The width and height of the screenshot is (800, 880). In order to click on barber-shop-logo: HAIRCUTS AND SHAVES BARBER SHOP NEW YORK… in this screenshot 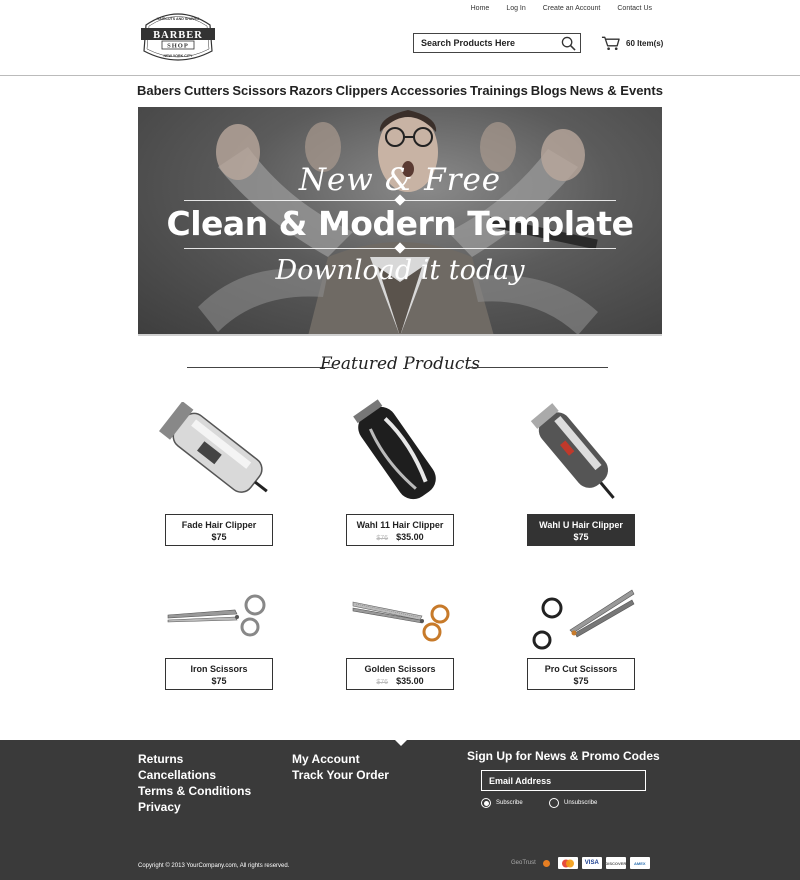, I will do `click(178, 37)`.